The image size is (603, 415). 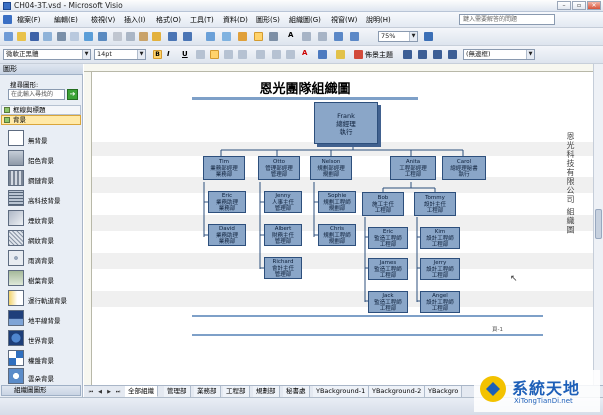 I want to click on shadow-color-icon, so click(x=452, y=54).